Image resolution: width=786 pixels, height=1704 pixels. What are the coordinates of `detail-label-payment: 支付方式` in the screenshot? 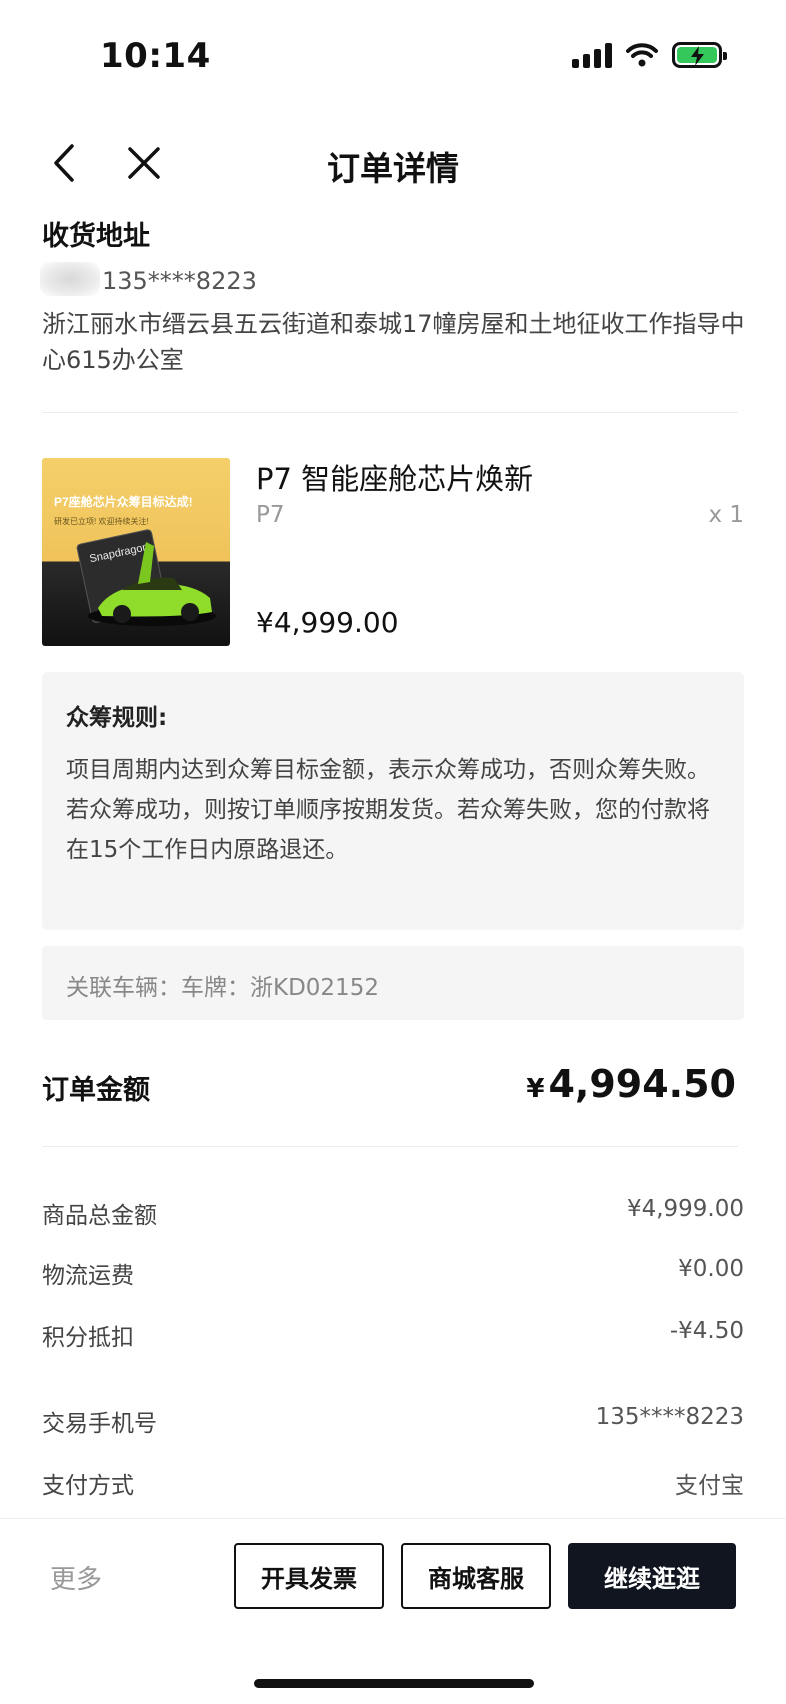 It's located at (88, 1486).